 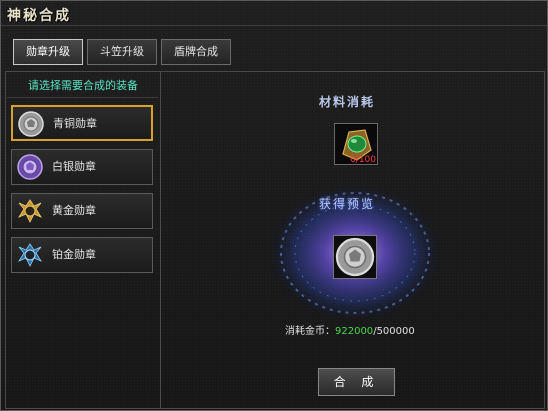 What do you see at coordinates (356, 144) in the screenshot?
I see `material-slot: 0/100` at bounding box center [356, 144].